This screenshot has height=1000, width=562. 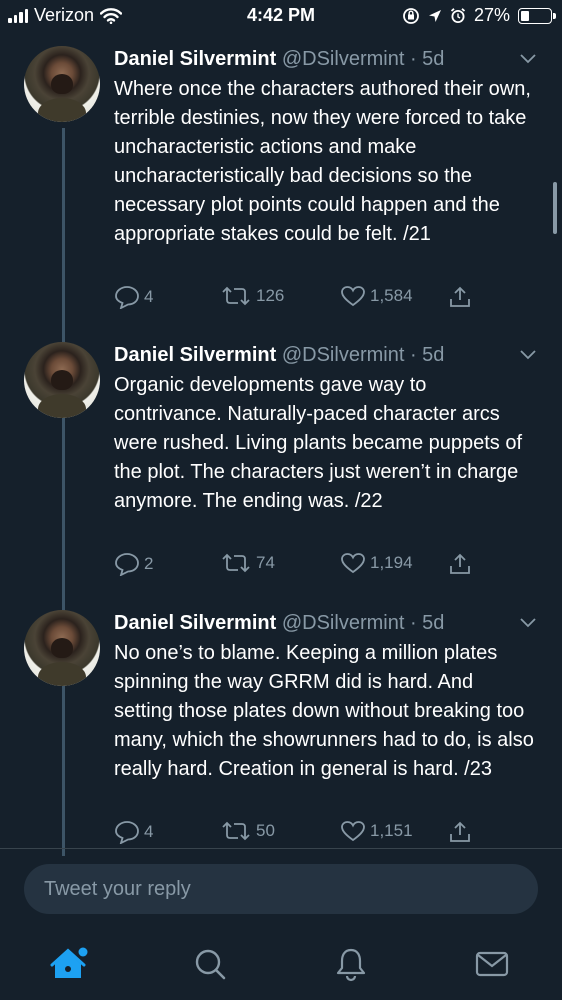 I want to click on tweet-actions: 2 74 1,194, so click(x=304, y=565).